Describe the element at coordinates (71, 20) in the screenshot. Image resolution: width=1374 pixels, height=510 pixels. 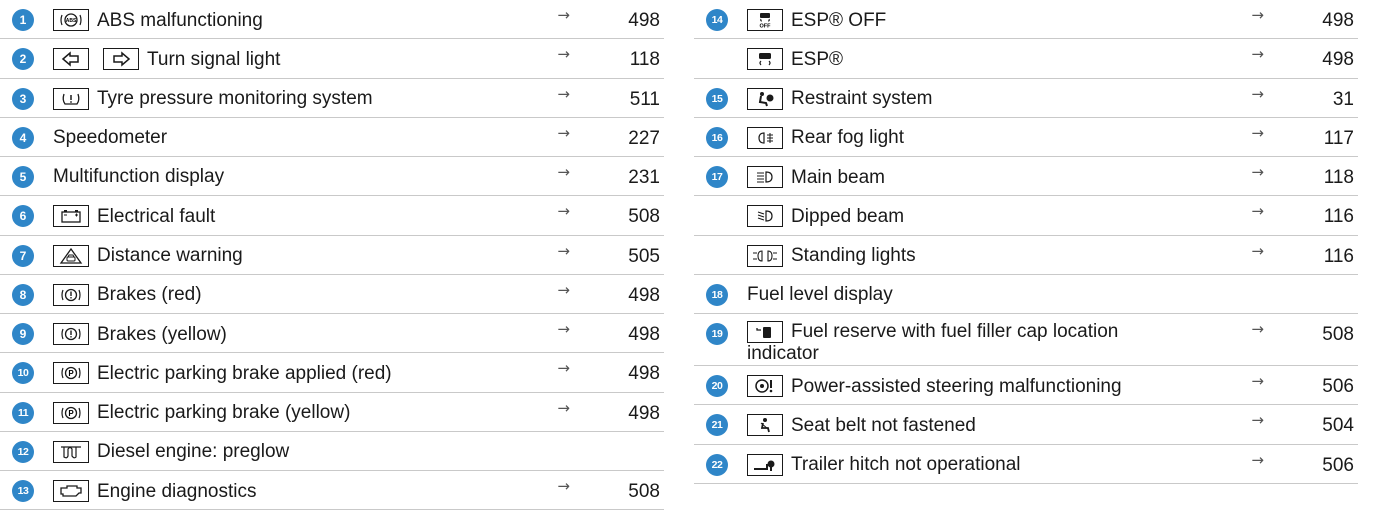
I see `abs-icon: ABS` at that location.